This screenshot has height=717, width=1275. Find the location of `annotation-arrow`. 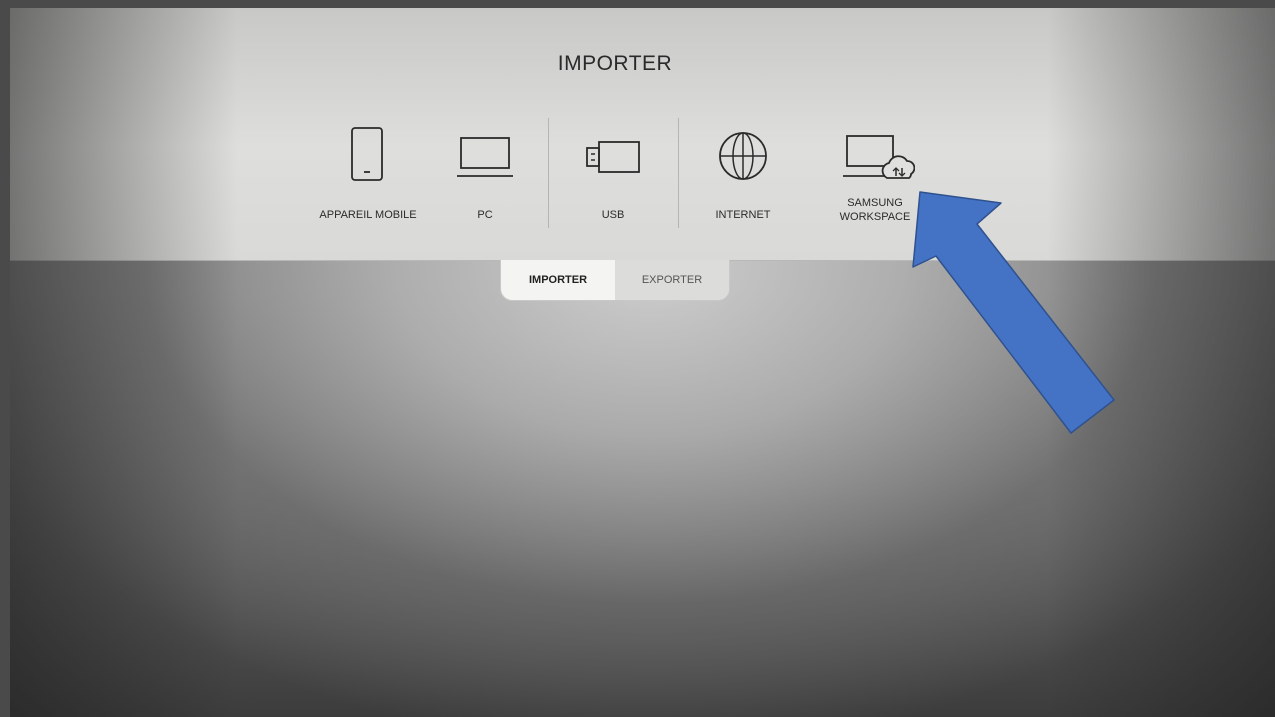

annotation-arrow is located at coordinates (1013, 312).